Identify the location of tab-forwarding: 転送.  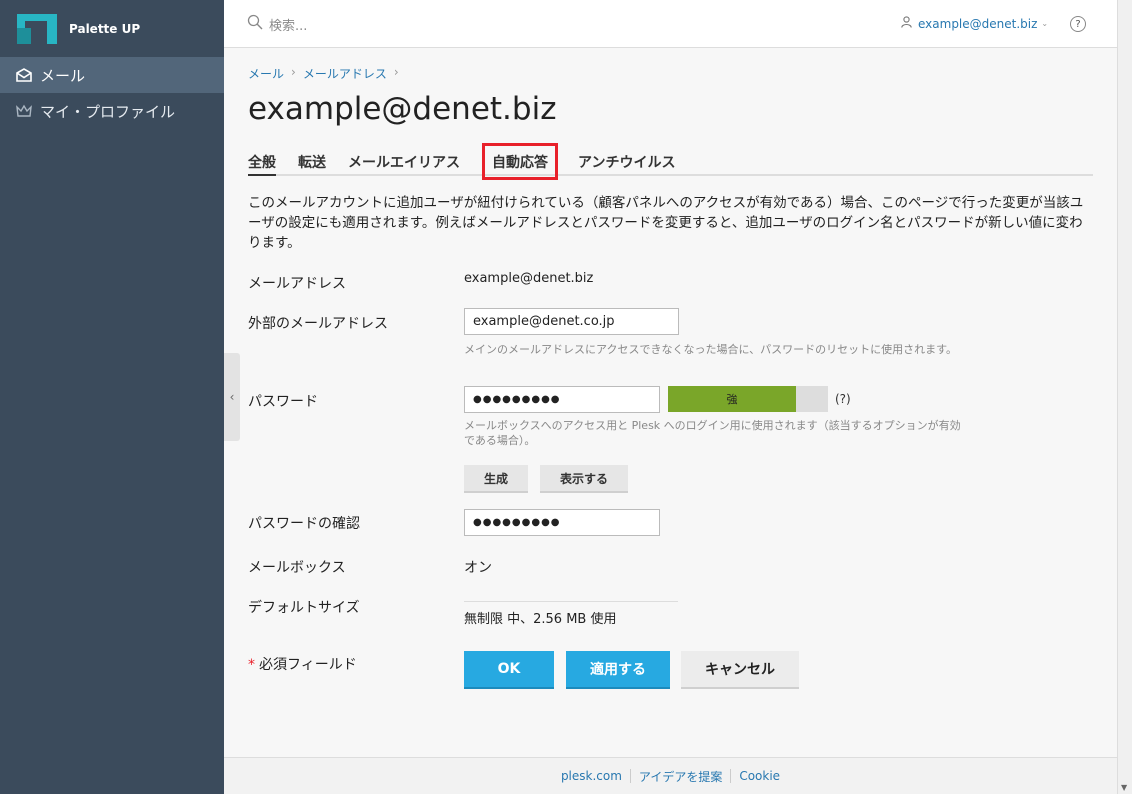
(312, 161).